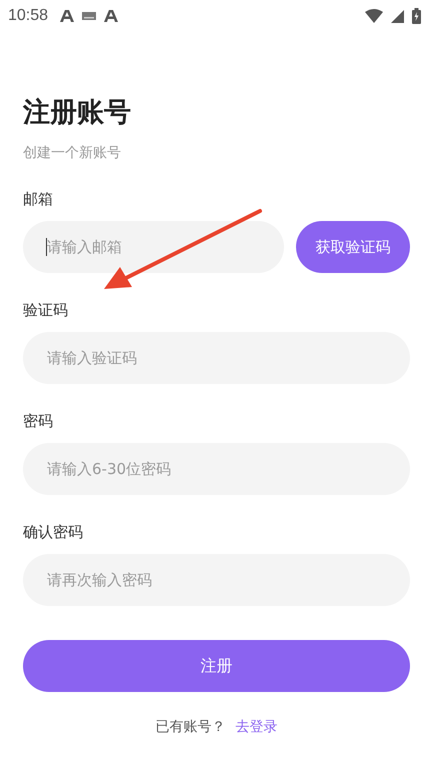 This screenshot has width=433, height=770. Describe the element at coordinates (72, 153) in the screenshot. I see `page-subtitle: 创建一个新账号` at that location.